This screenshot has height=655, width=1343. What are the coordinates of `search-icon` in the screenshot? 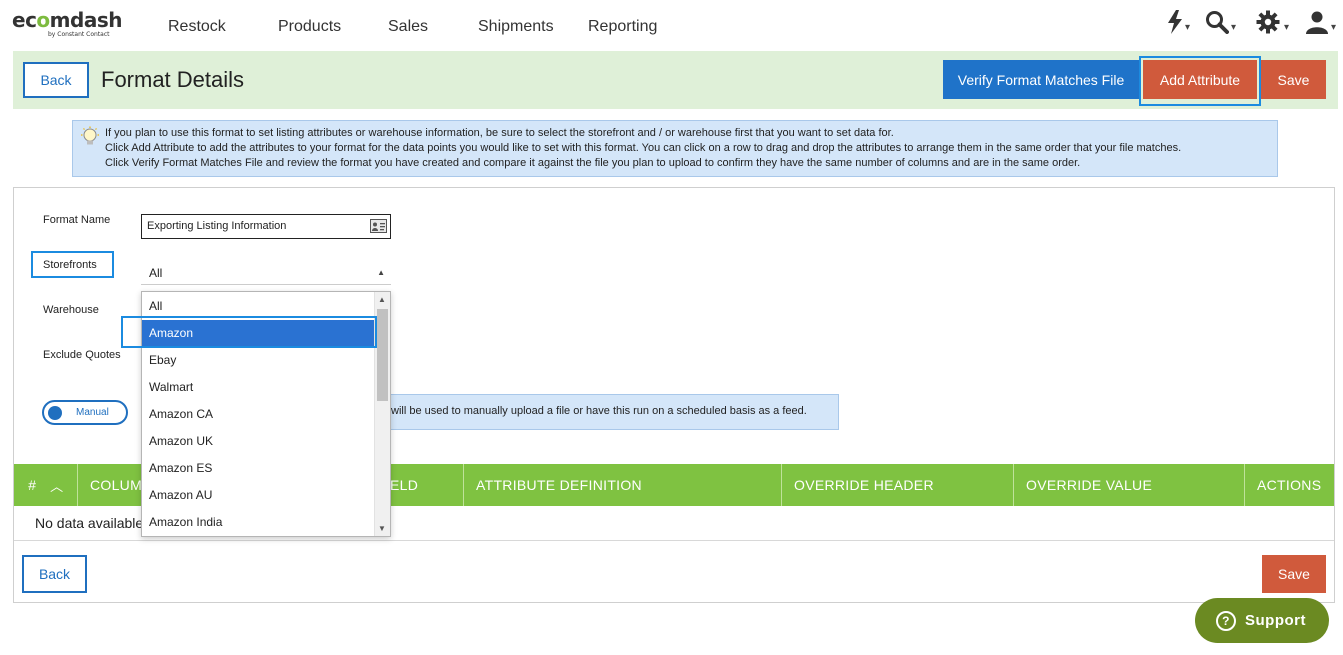 It's located at (1217, 22).